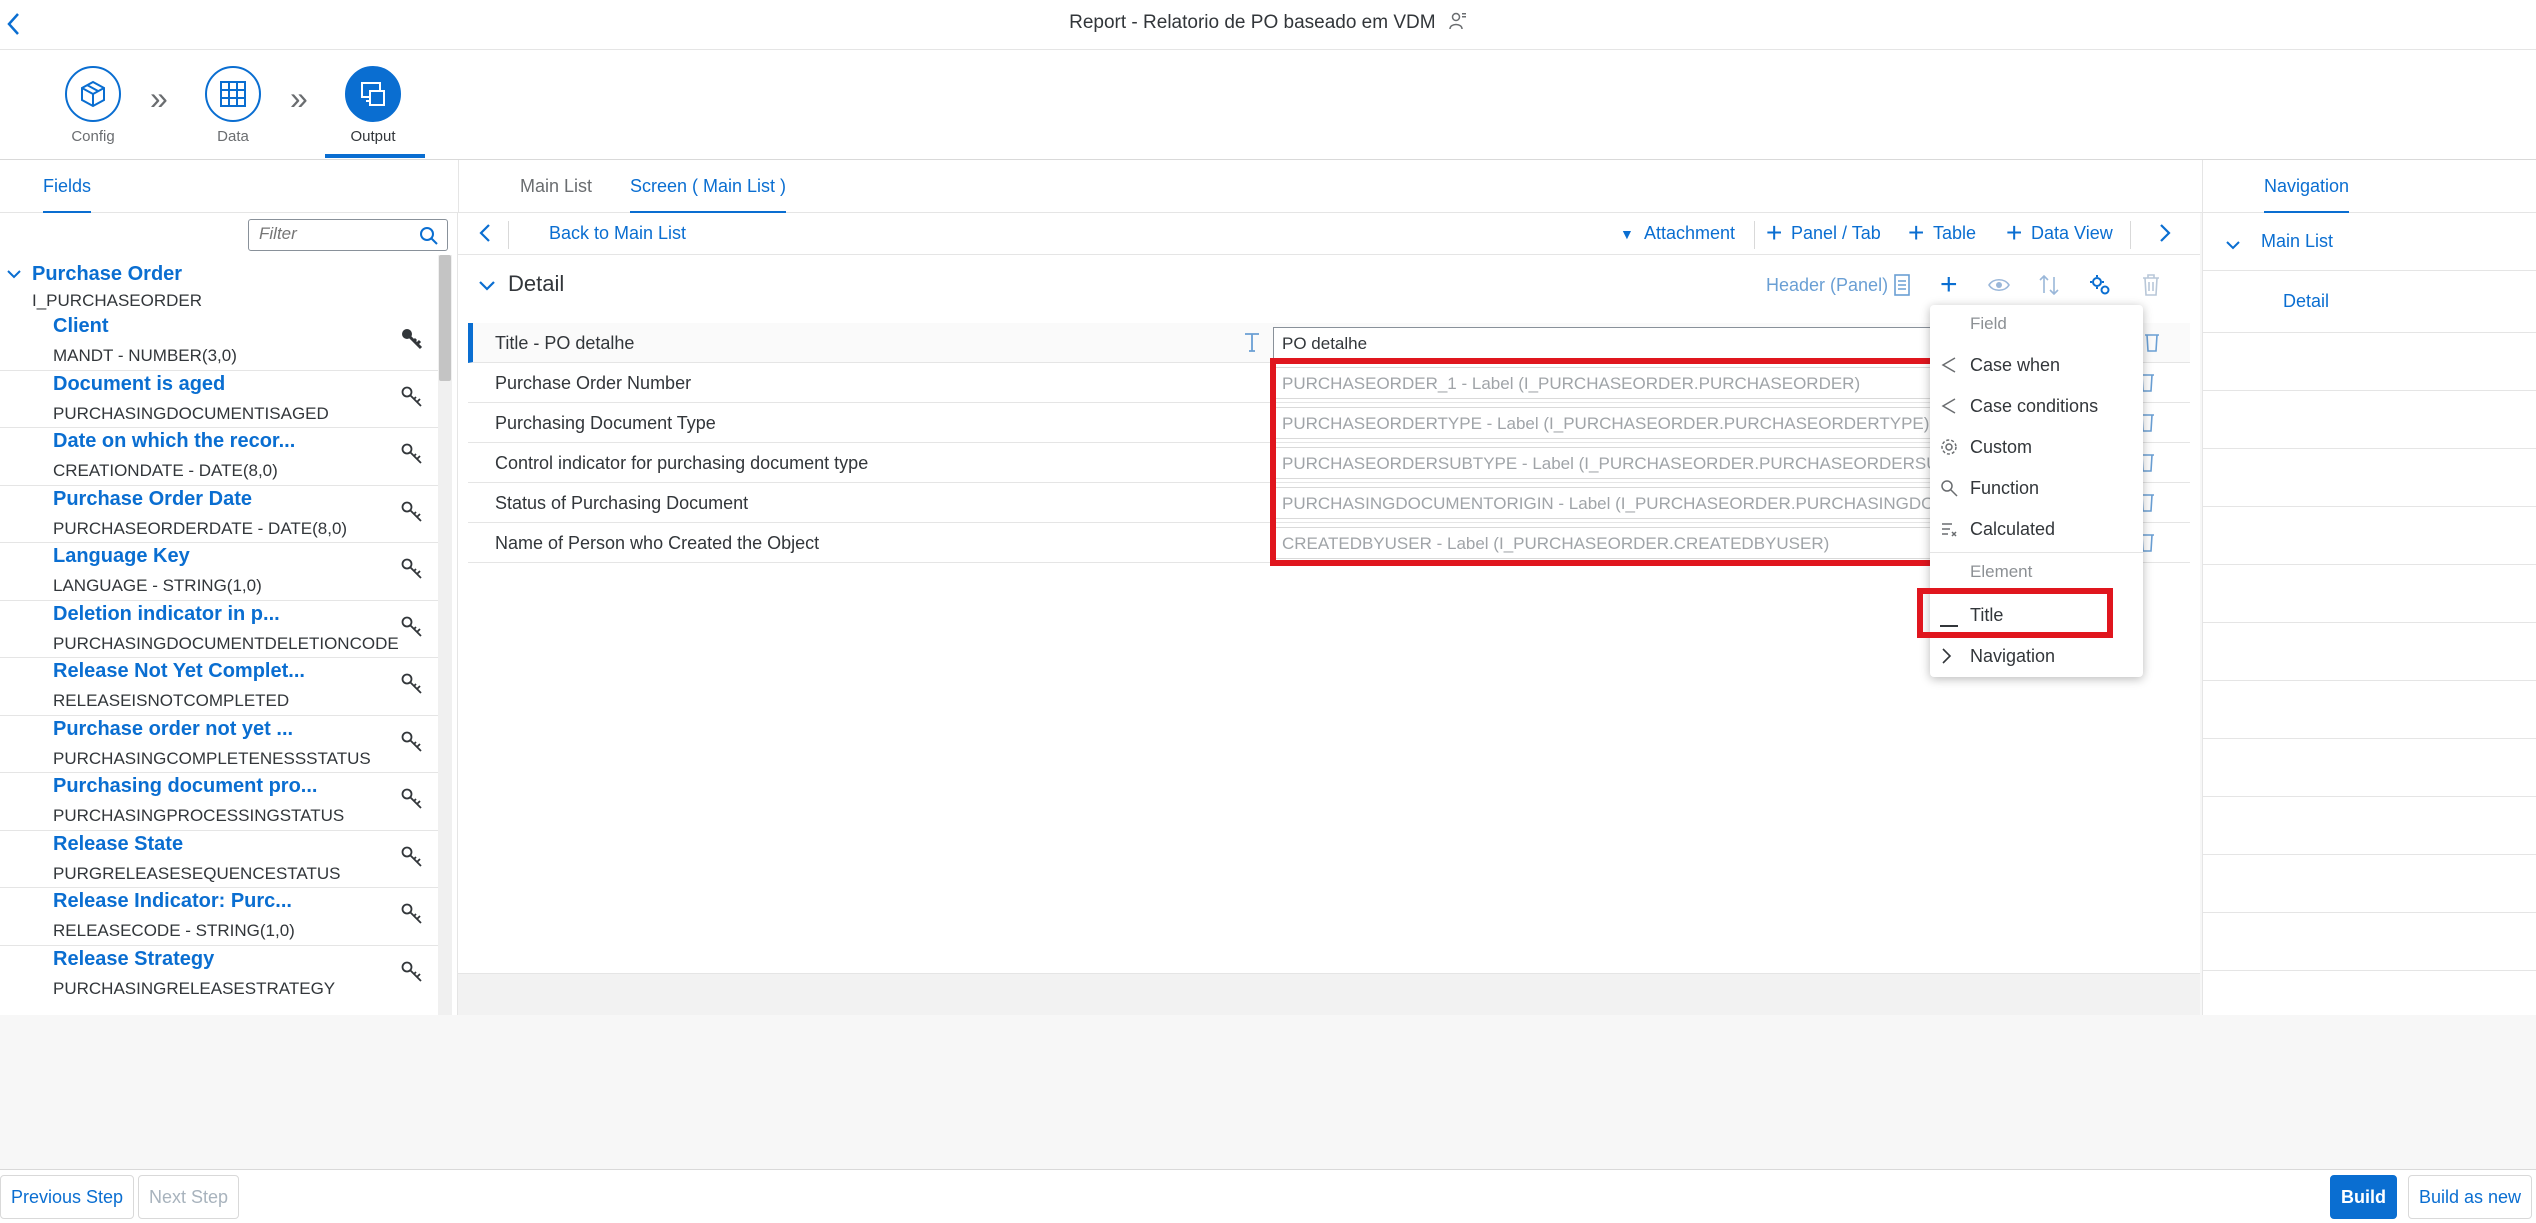 The height and width of the screenshot is (1223, 2536). I want to click on row-label: Status of Purchasing Document, so click(622, 503).